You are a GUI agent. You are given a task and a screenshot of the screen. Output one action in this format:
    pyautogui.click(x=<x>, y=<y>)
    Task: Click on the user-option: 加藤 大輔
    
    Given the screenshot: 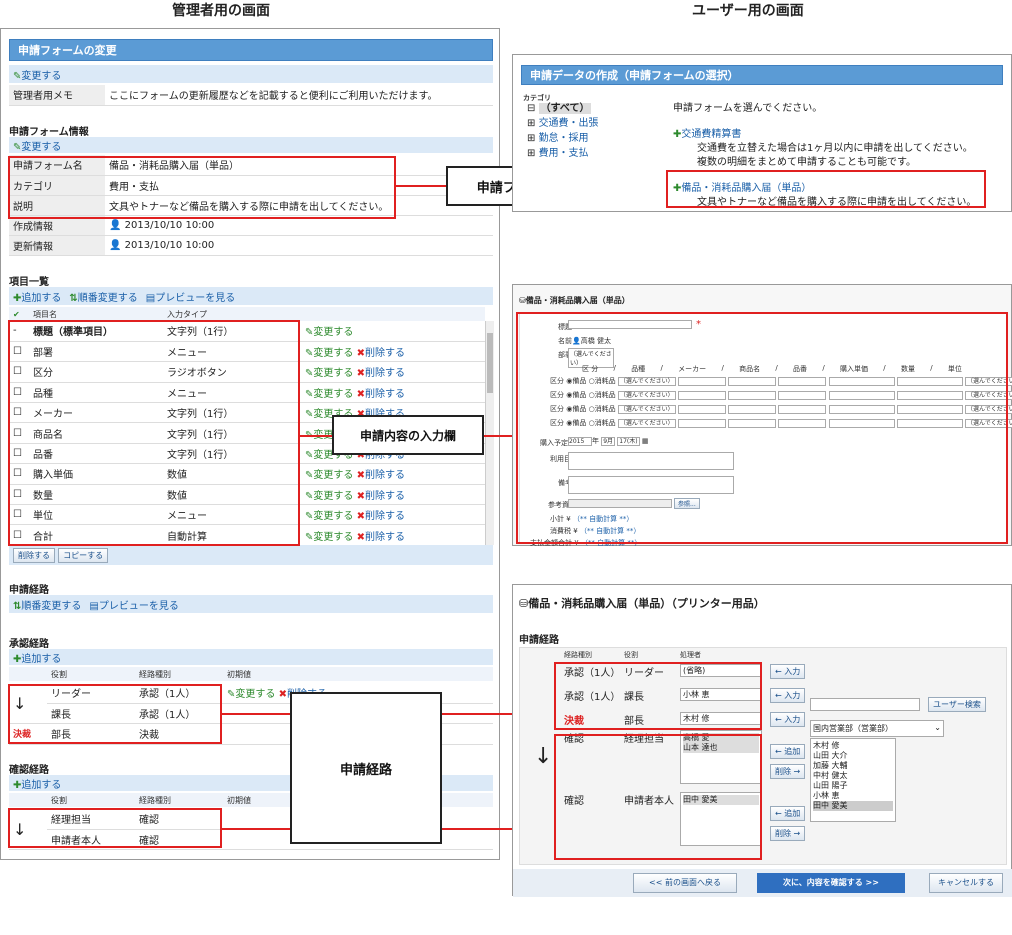 What is the action you would take?
    pyautogui.click(x=853, y=766)
    